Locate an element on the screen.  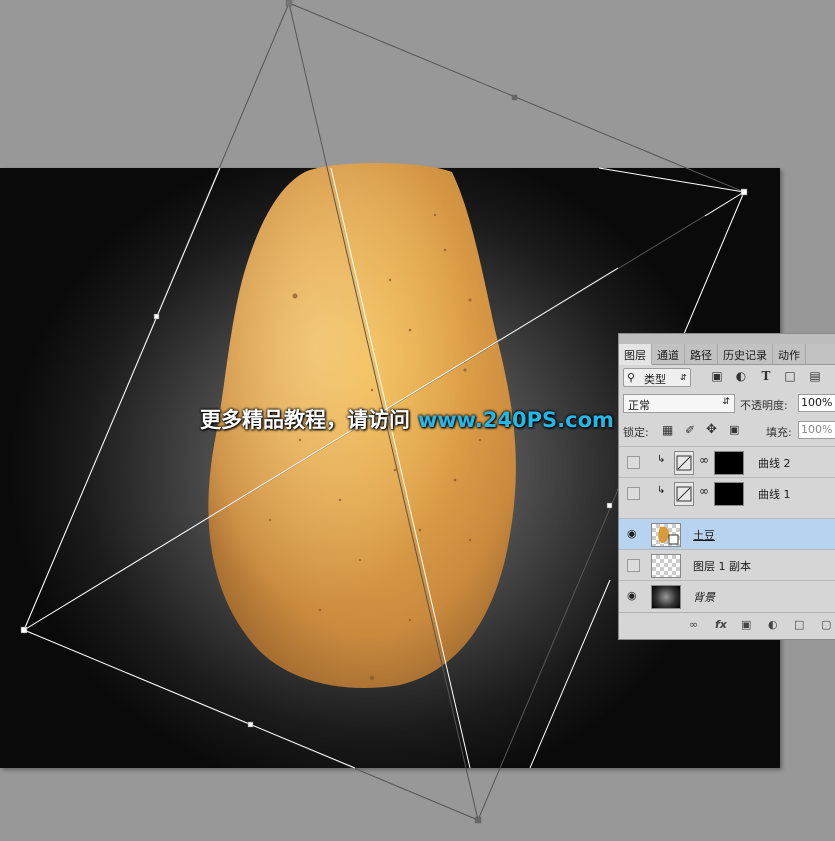
fill-input: 100% is located at coordinates (816, 430).